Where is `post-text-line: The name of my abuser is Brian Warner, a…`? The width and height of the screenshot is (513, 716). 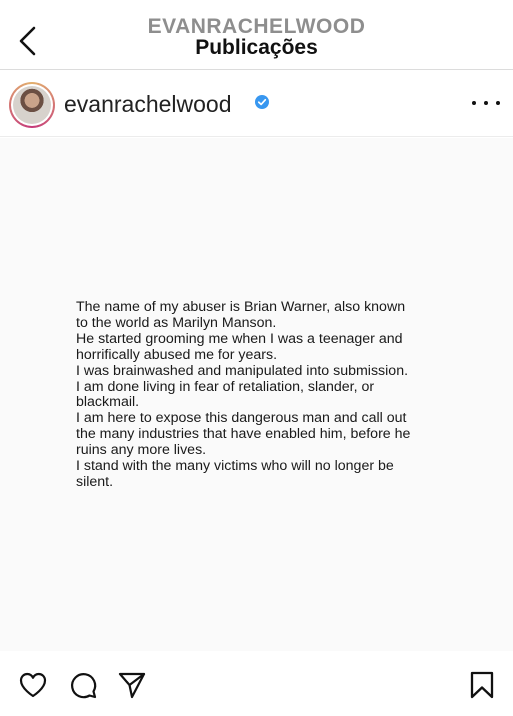
post-text-line: The name of my abuser is Brian Warner, a… is located at coordinates (241, 307).